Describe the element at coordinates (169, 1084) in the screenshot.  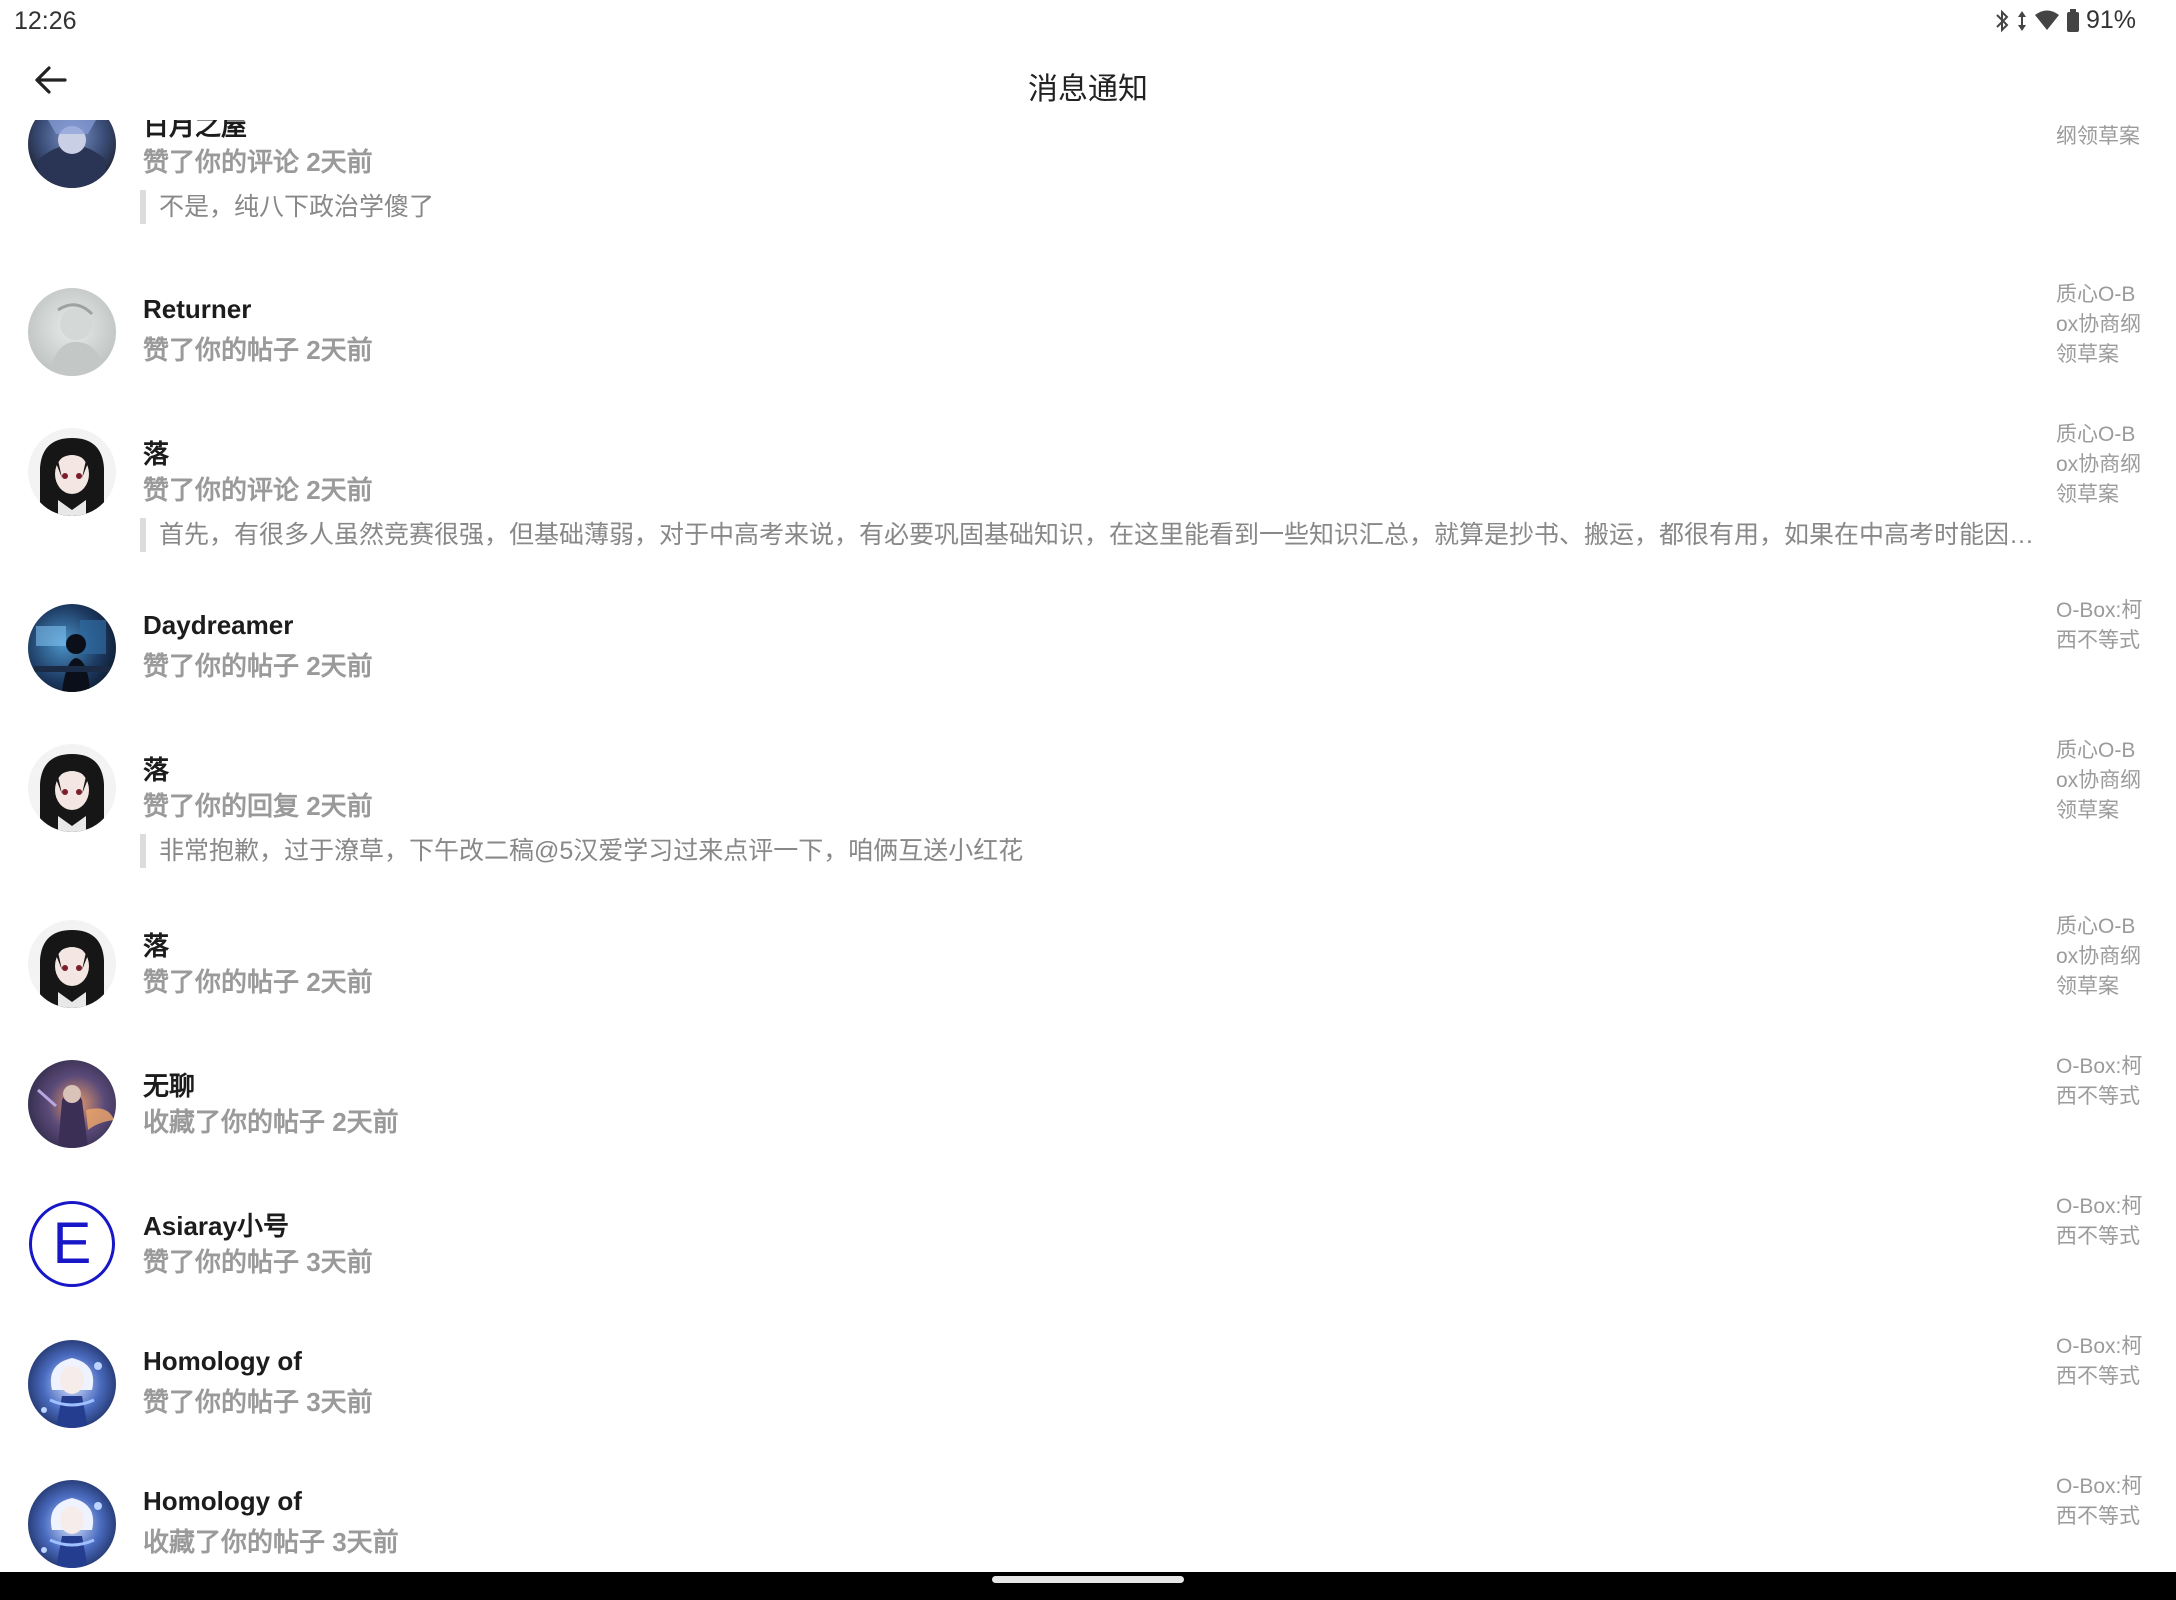
I see `username: 无聊` at that location.